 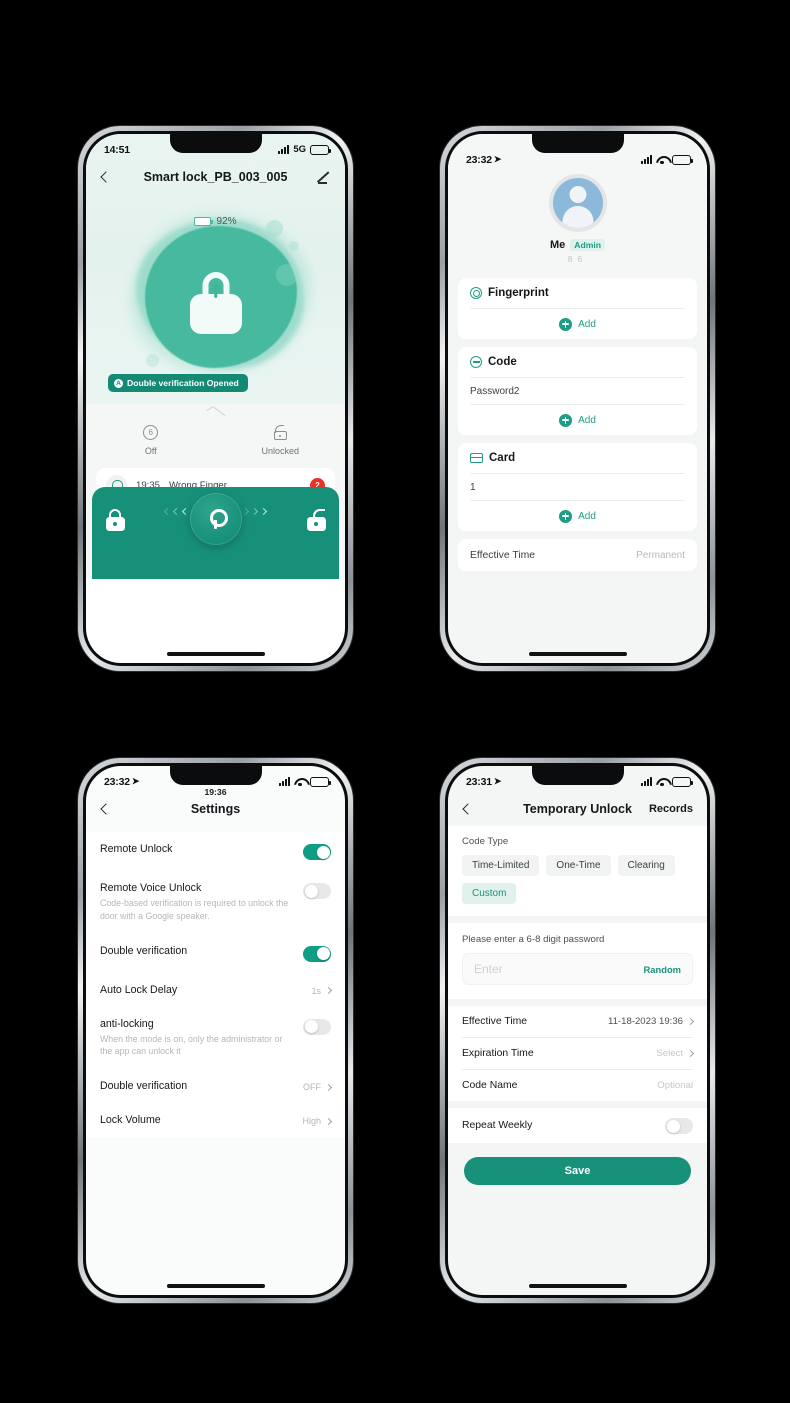 What do you see at coordinates (577, 259) in the screenshot?
I see `profile-subtext: 86` at bounding box center [577, 259].